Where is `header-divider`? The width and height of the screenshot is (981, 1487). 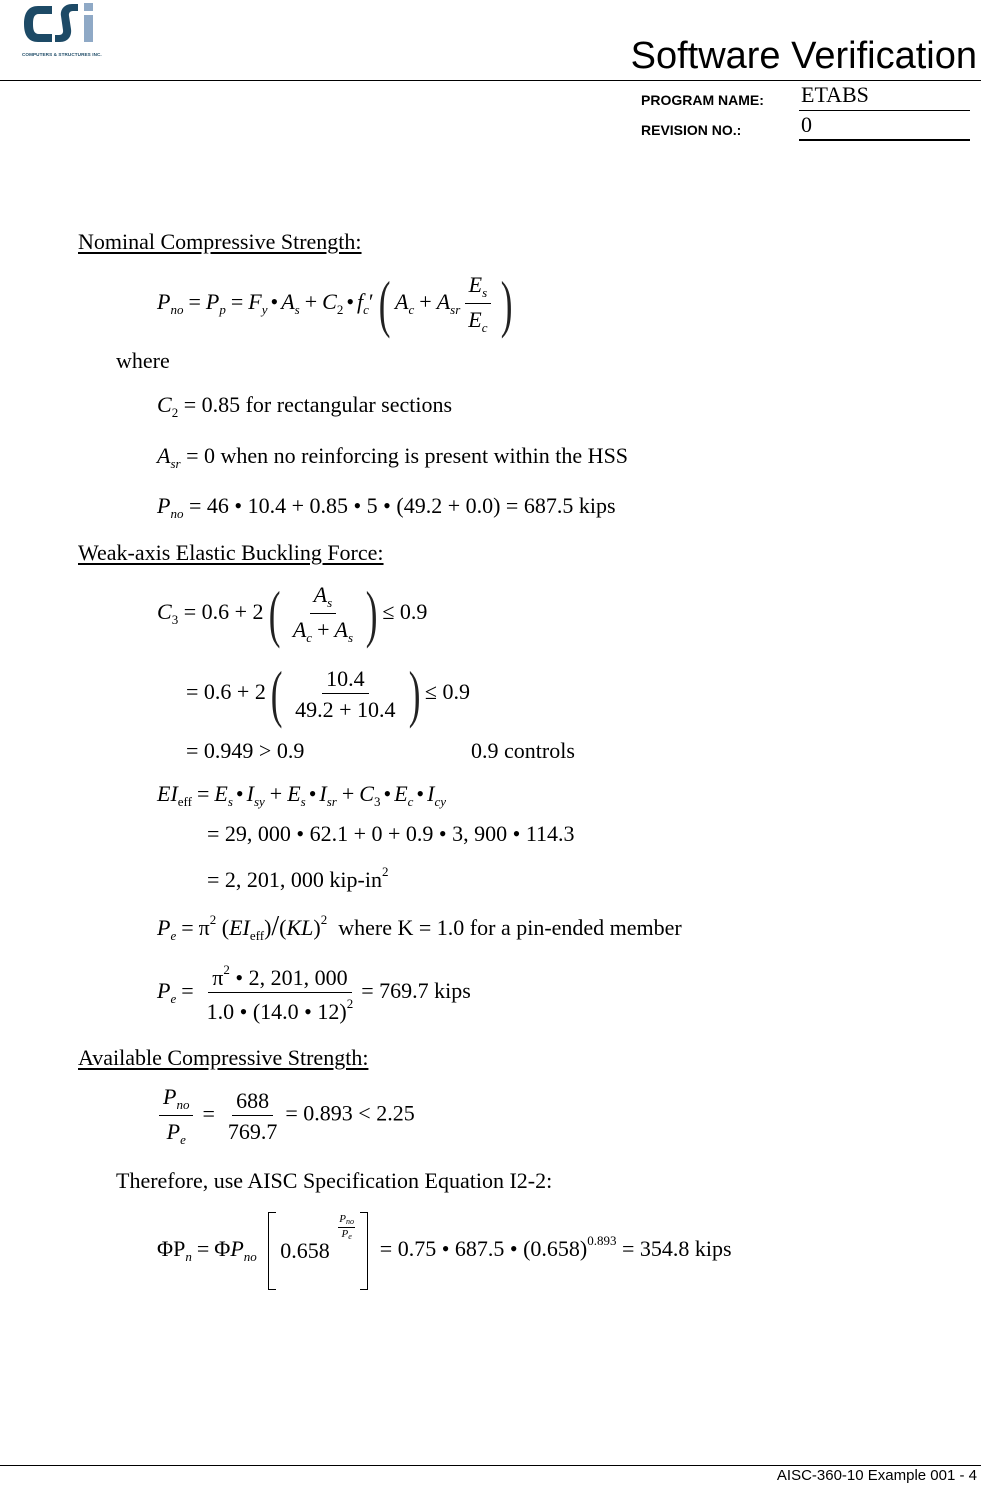 header-divider is located at coordinates (490, 80).